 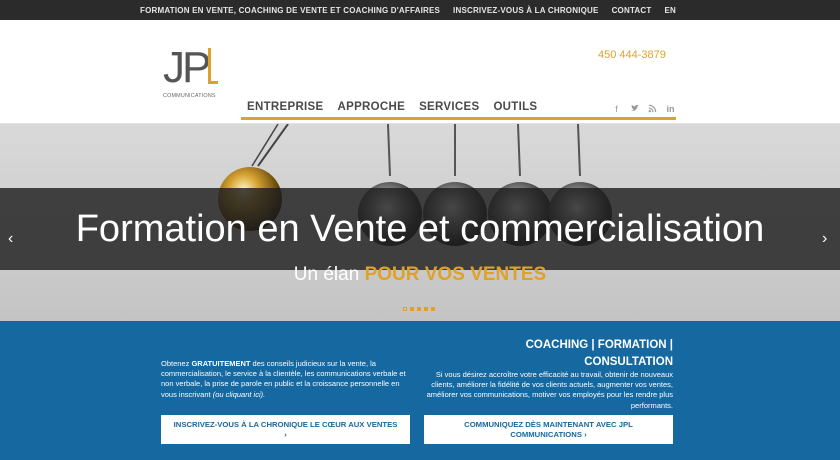 I want to click on linkedin-icon: in, so click(x=670, y=109).